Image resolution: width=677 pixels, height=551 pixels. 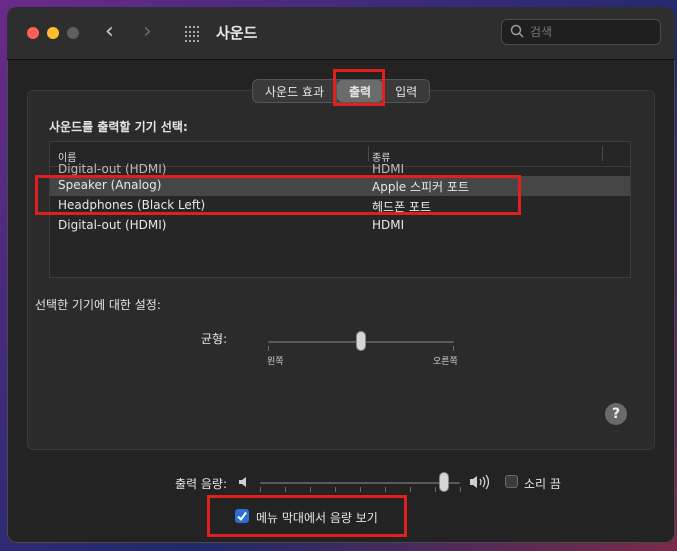 I want to click on highlight-box-menu-bar-option, so click(x=307, y=516).